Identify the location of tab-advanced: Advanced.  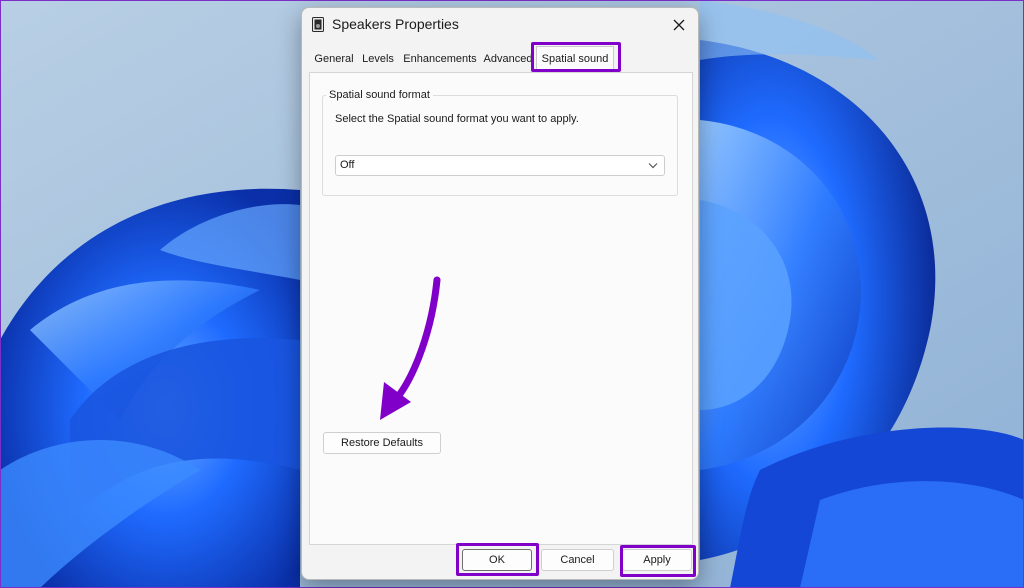
(508, 59).